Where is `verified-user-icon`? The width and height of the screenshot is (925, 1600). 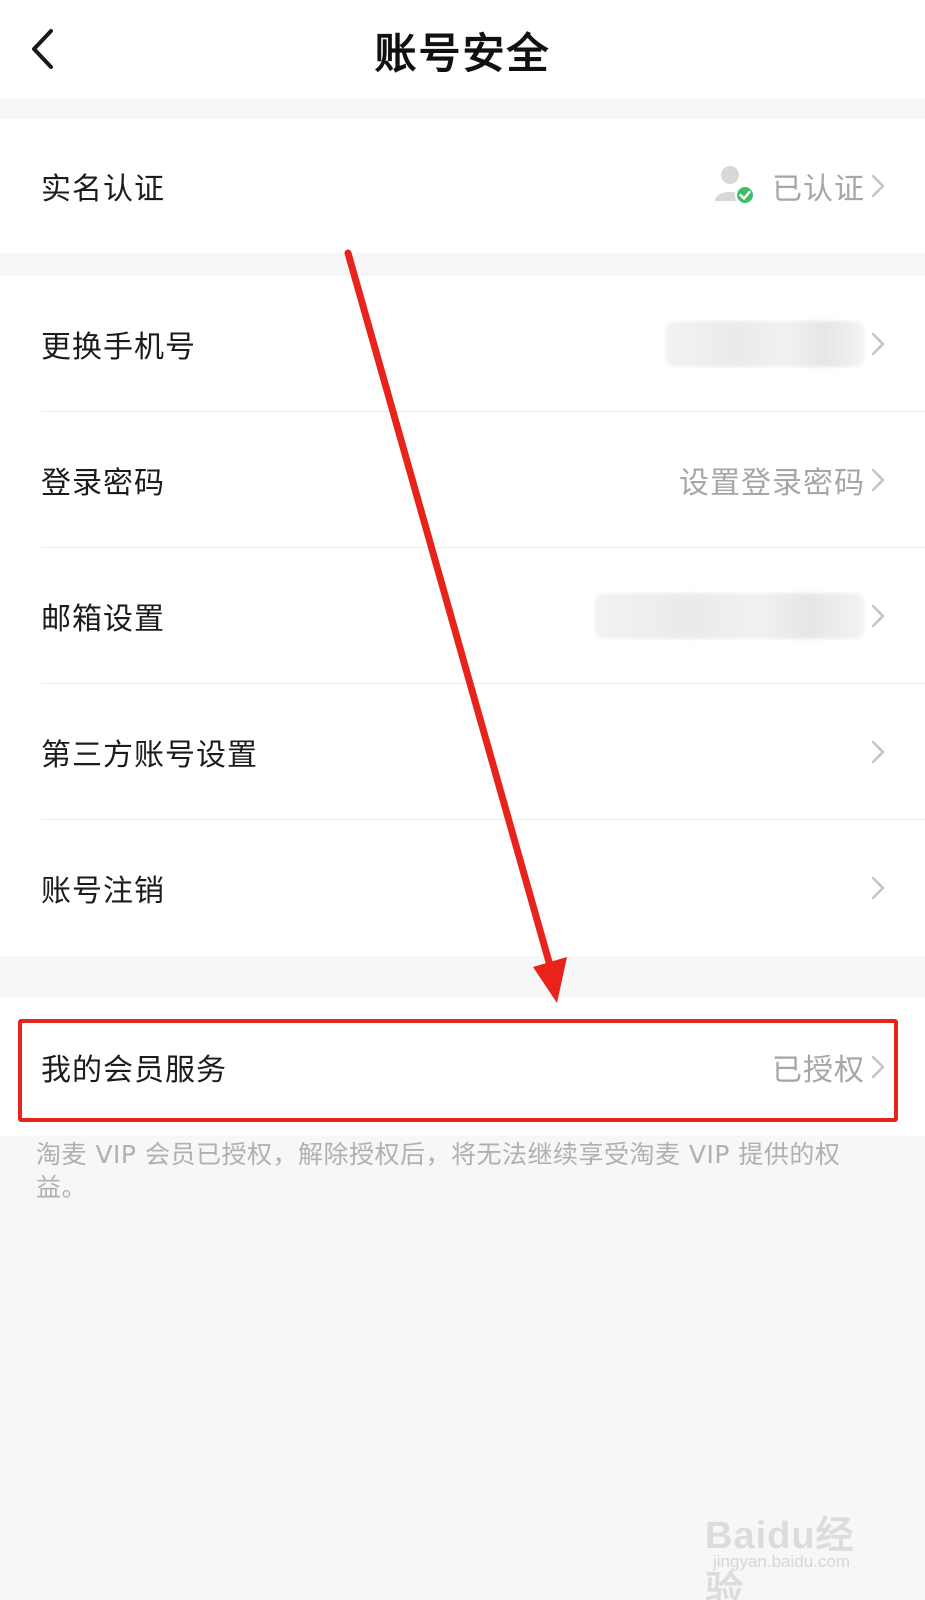 verified-user-icon is located at coordinates (735, 186).